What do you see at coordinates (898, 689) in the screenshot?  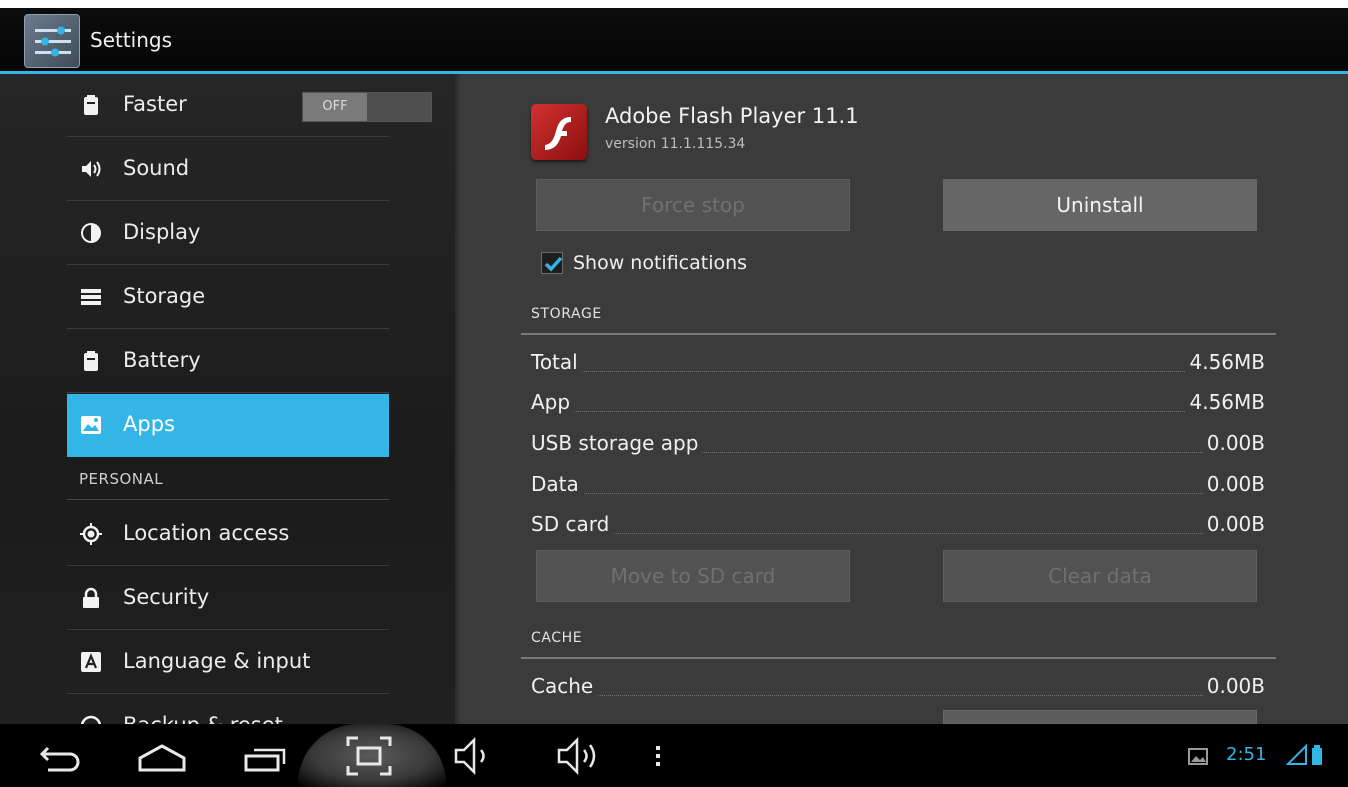 I see `cache-row: Cache 0.00B` at bounding box center [898, 689].